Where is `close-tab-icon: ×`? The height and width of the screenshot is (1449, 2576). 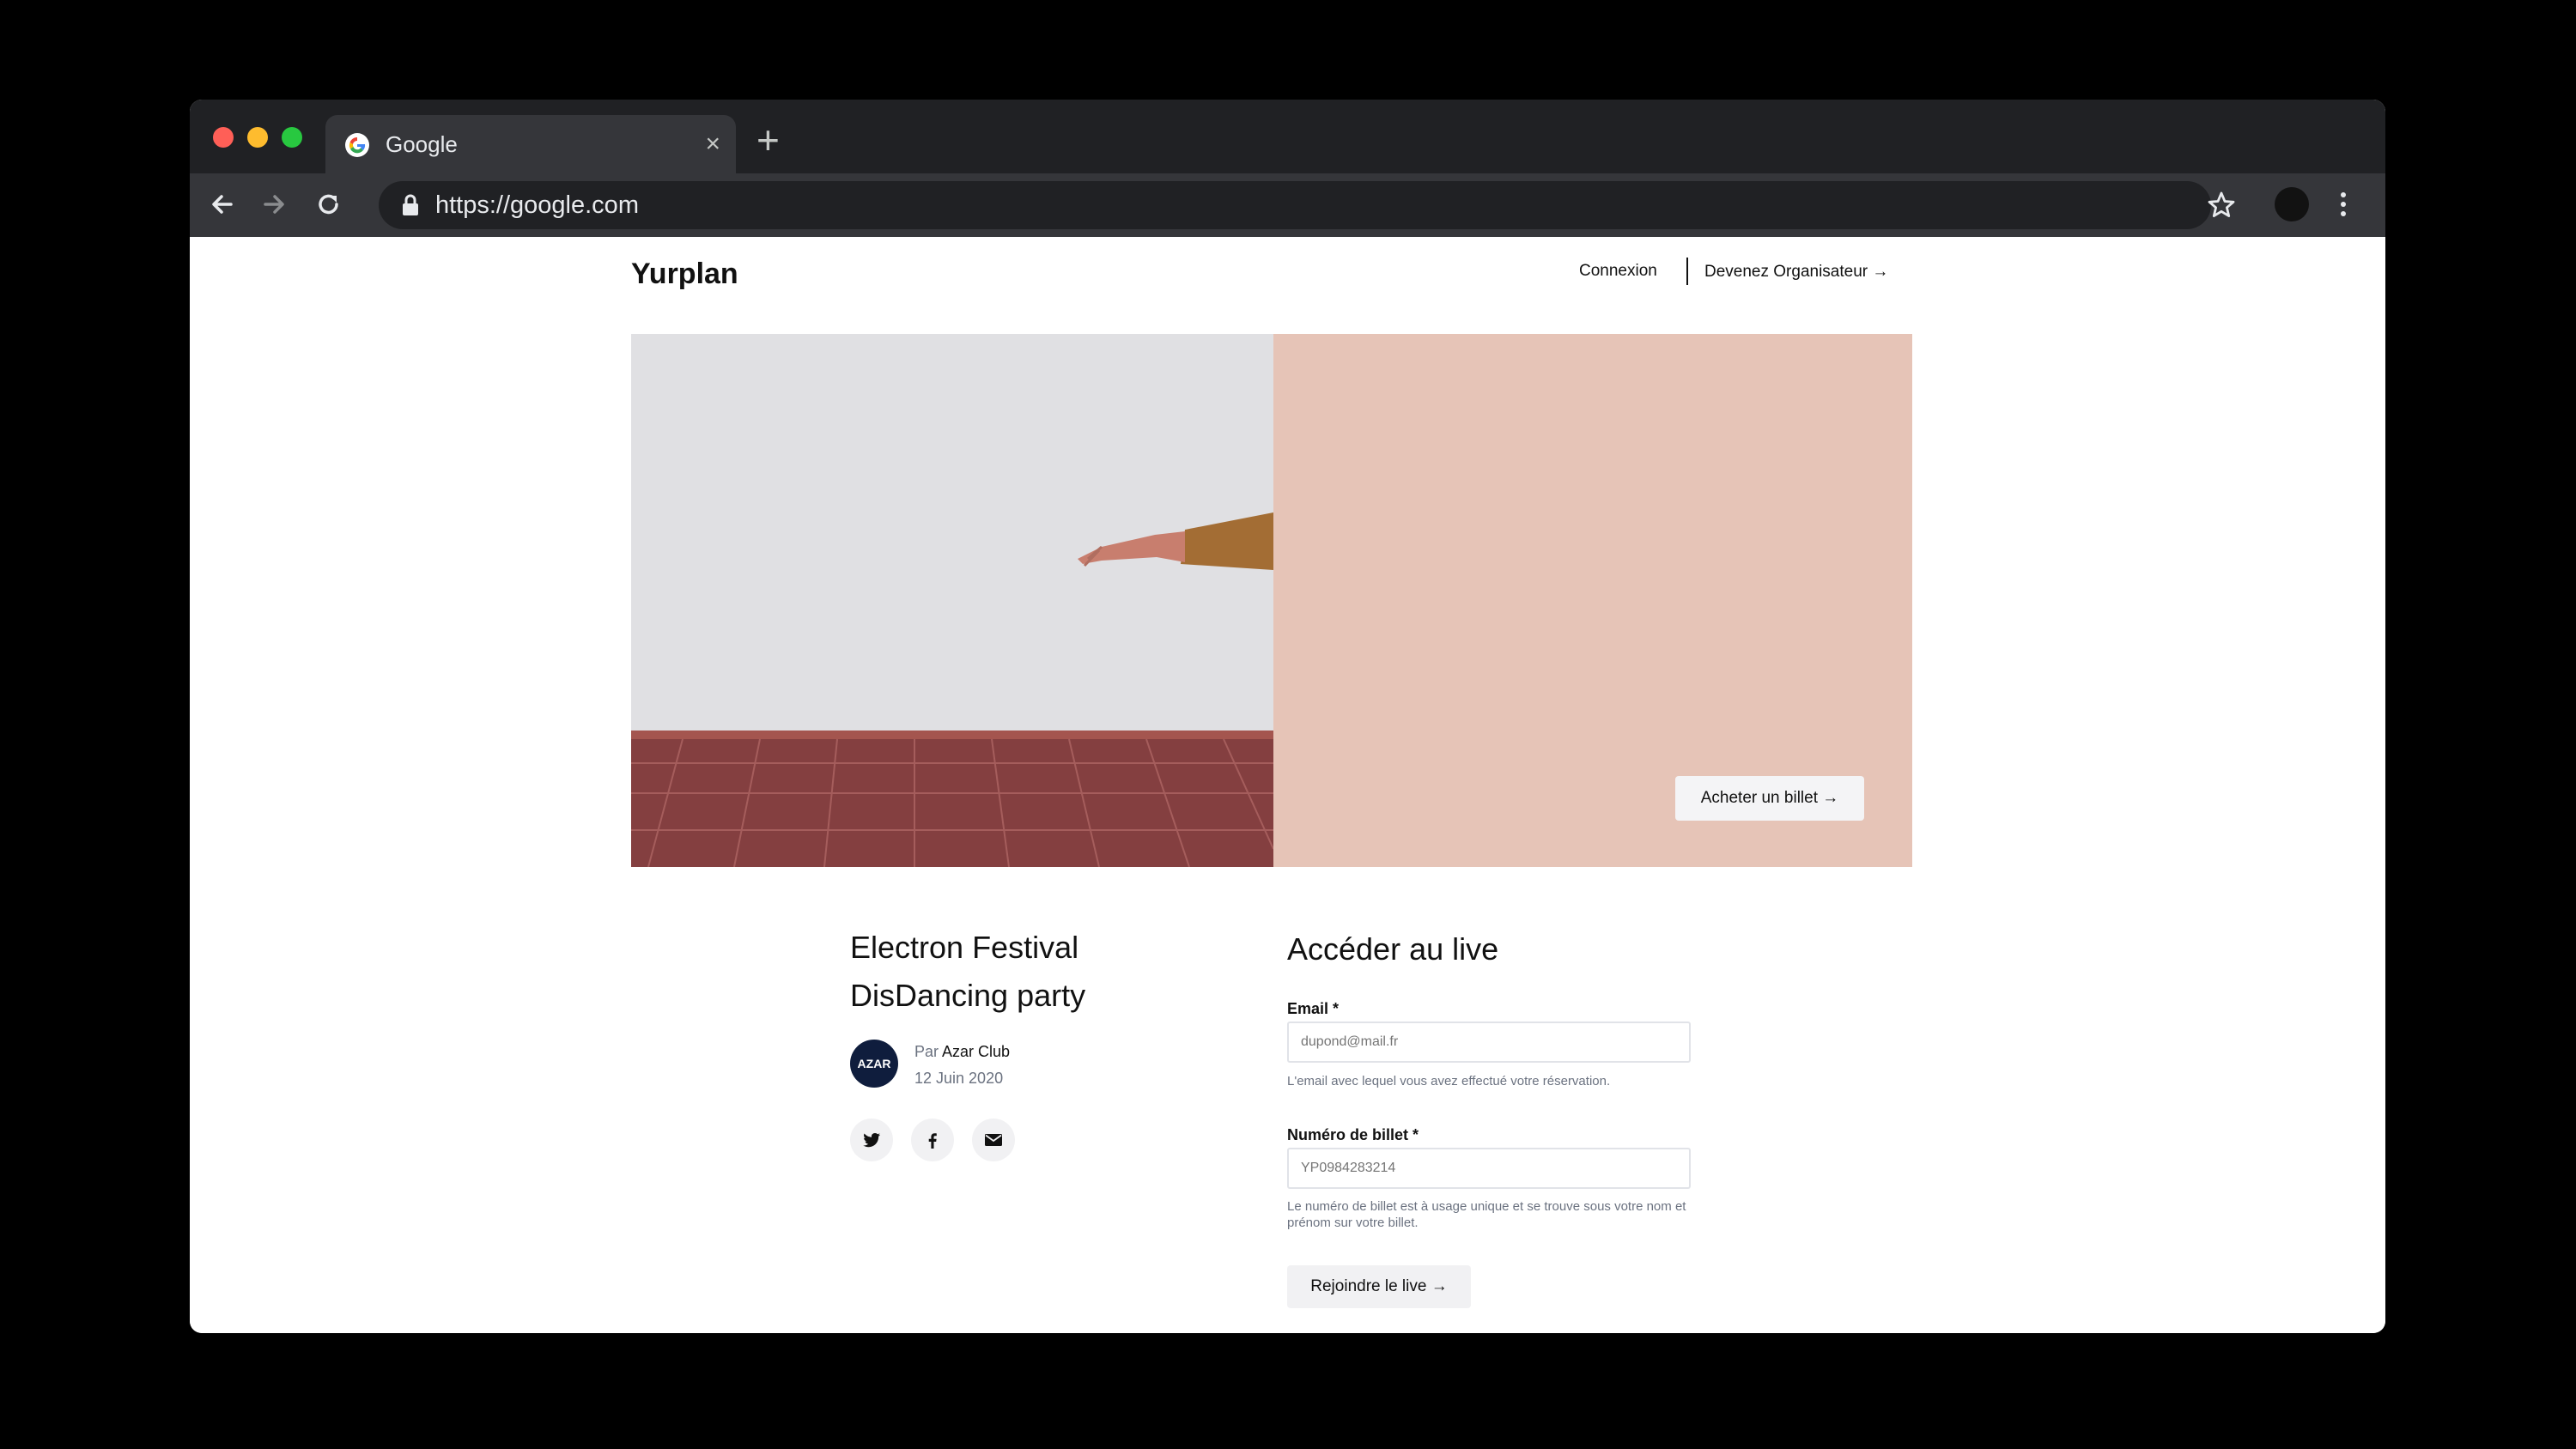 close-tab-icon: × is located at coordinates (713, 144).